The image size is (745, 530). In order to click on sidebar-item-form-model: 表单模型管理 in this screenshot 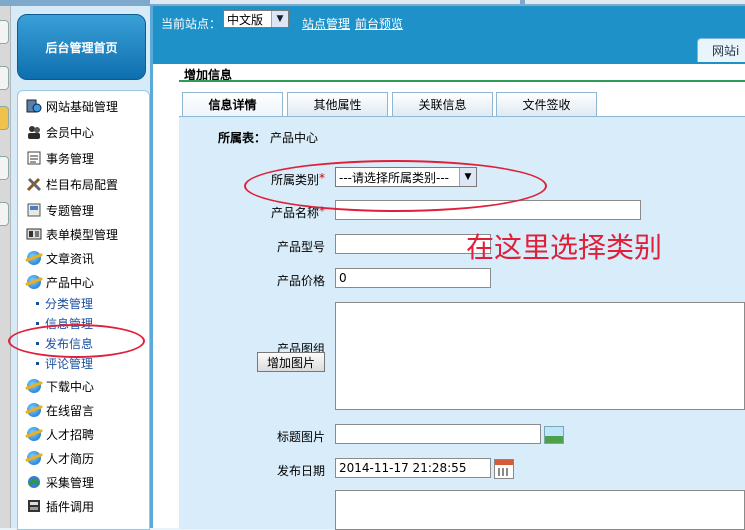, I will do `click(72, 234)`.